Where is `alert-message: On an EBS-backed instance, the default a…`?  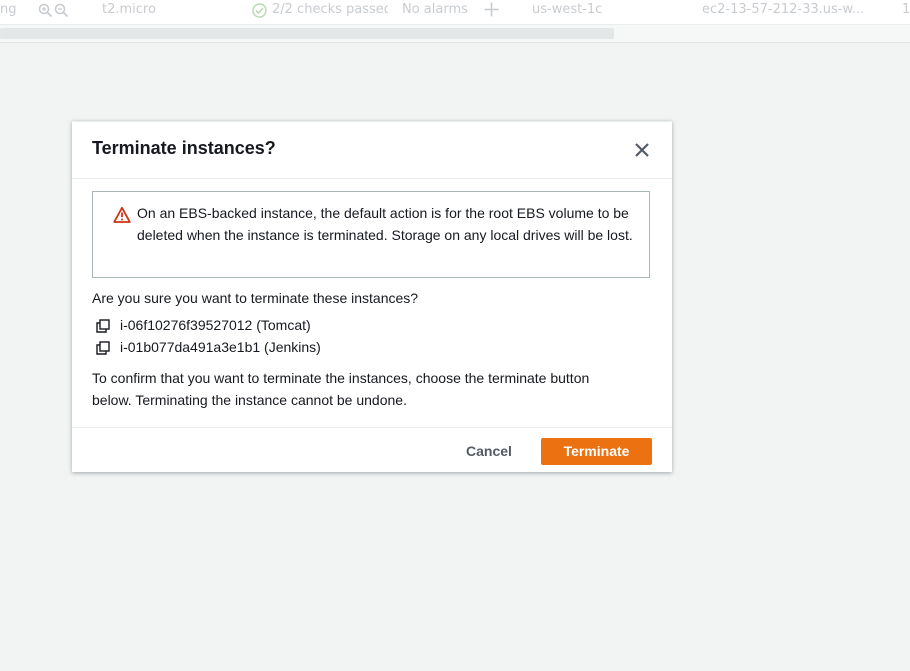
alert-message: On an EBS-backed instance, the default a… is located at coordinates (385, 224).